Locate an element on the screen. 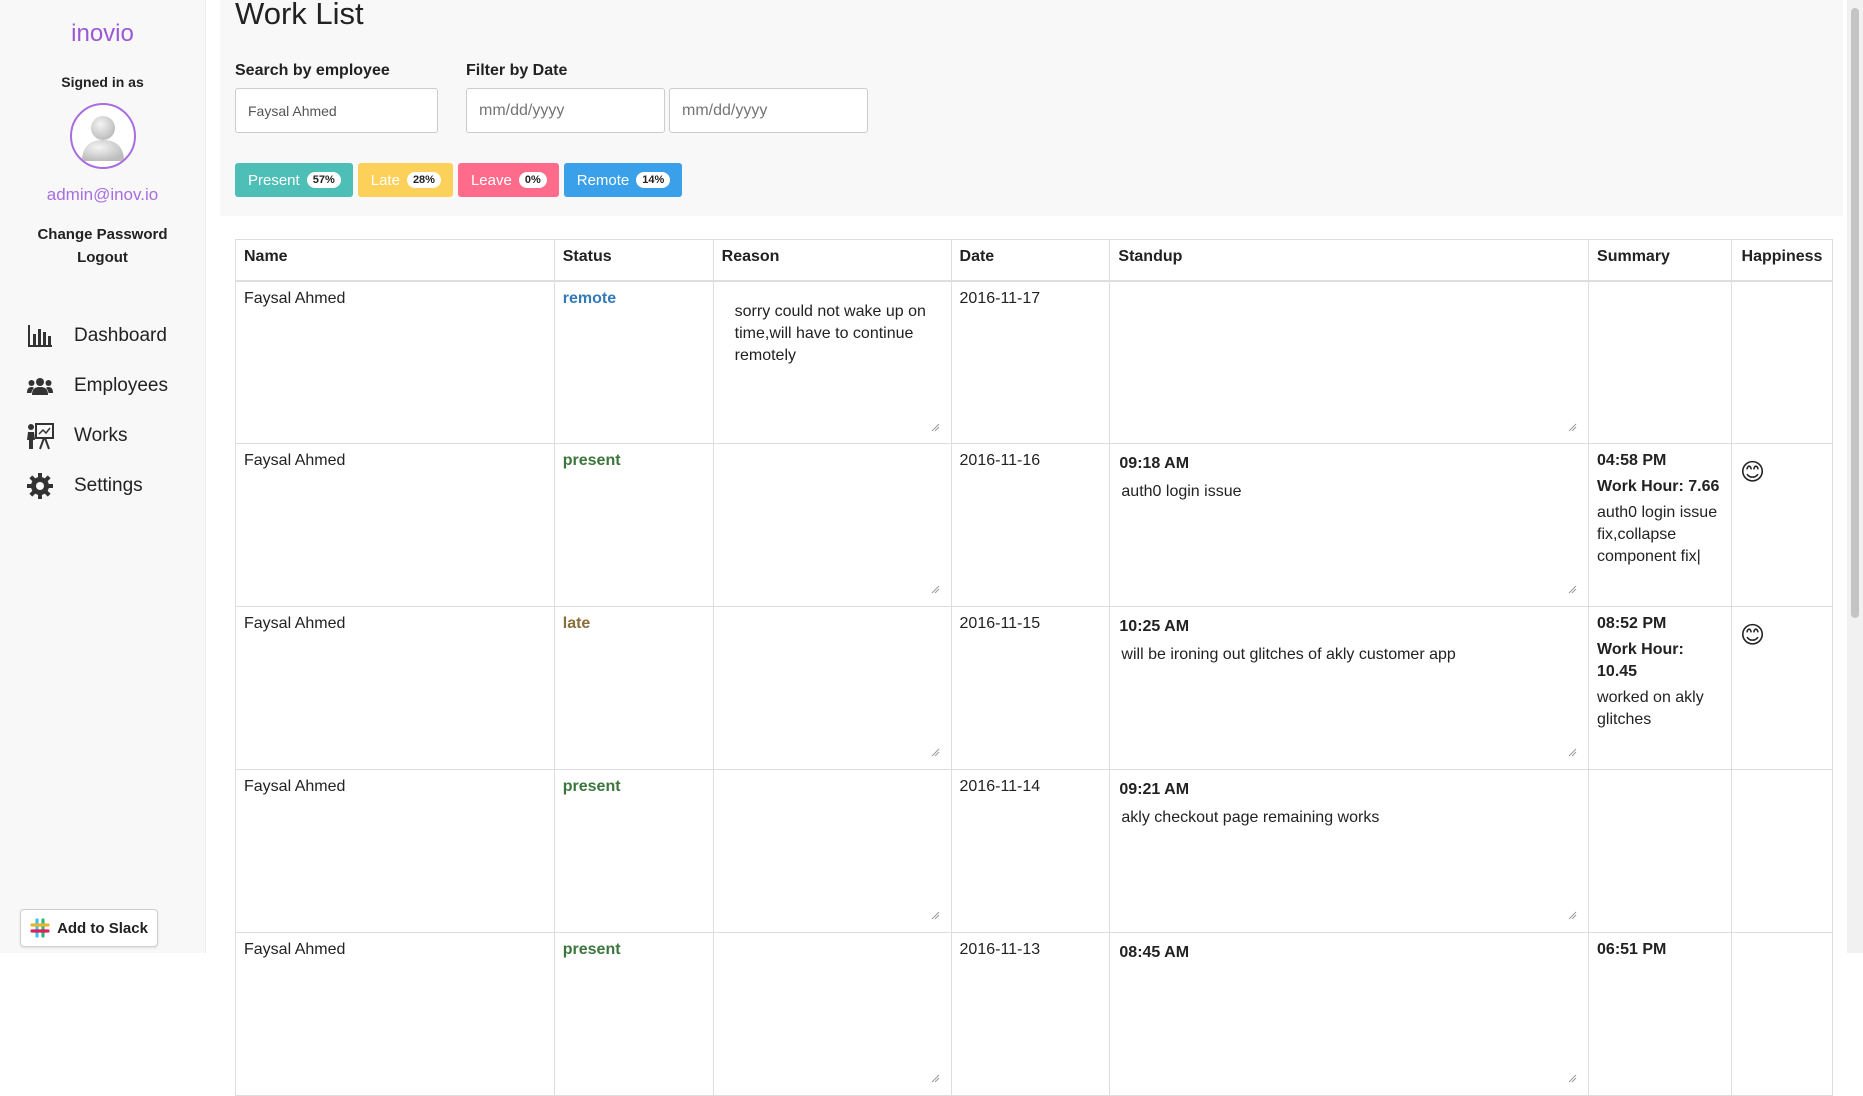 The height and width of the screenshot is (1096, 1863). standup-textarea: 08:45 AM is located at coordinates (1349, 1013).